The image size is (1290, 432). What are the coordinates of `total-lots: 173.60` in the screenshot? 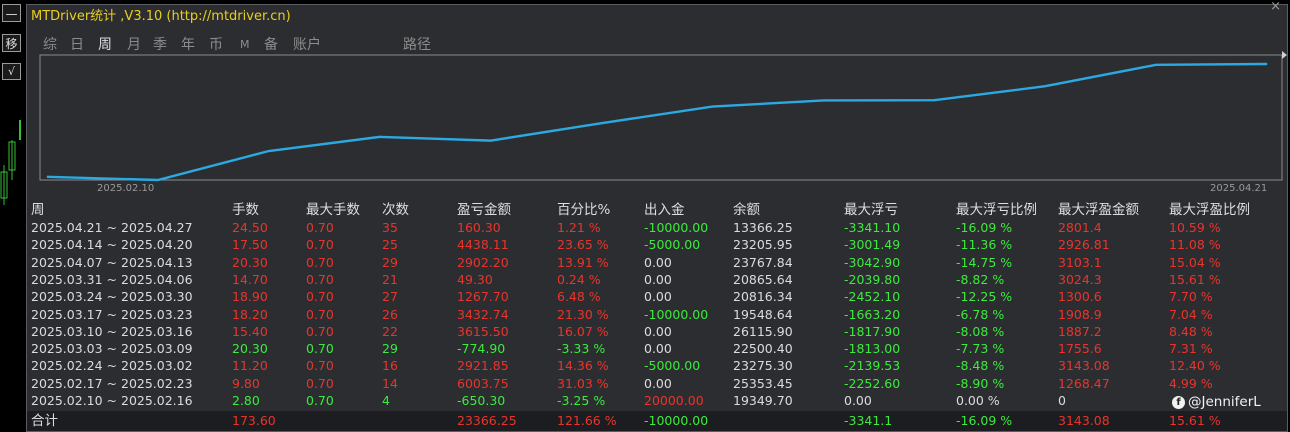 It's located at (254, 420).